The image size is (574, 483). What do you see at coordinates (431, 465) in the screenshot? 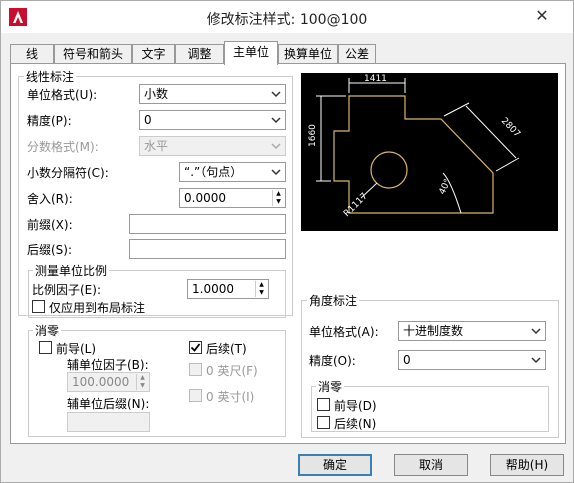
I see `cancel-button: 取消` at bounding box center [431, 465].